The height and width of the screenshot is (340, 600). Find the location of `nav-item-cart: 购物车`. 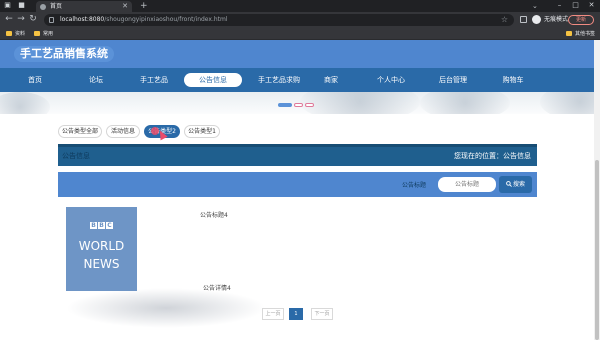

nav-item-cart: 购物车 is located at coordinates (513, 80).